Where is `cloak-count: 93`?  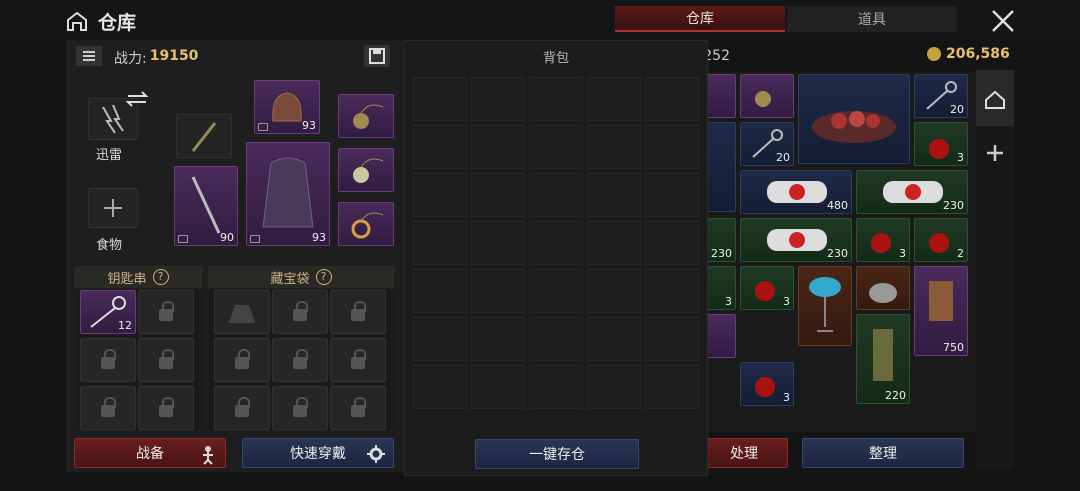 cloak-count: 93 is located at coordinates (319, 237).